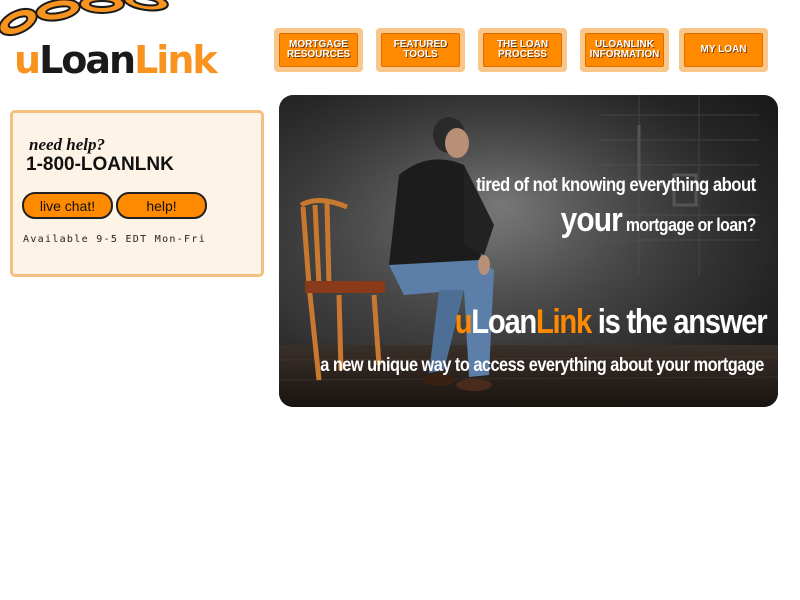  What do you see at coordinates (563, 322) in the screenshot?
I see `hero-answer-link: Link` at bounding box center [563, 322].